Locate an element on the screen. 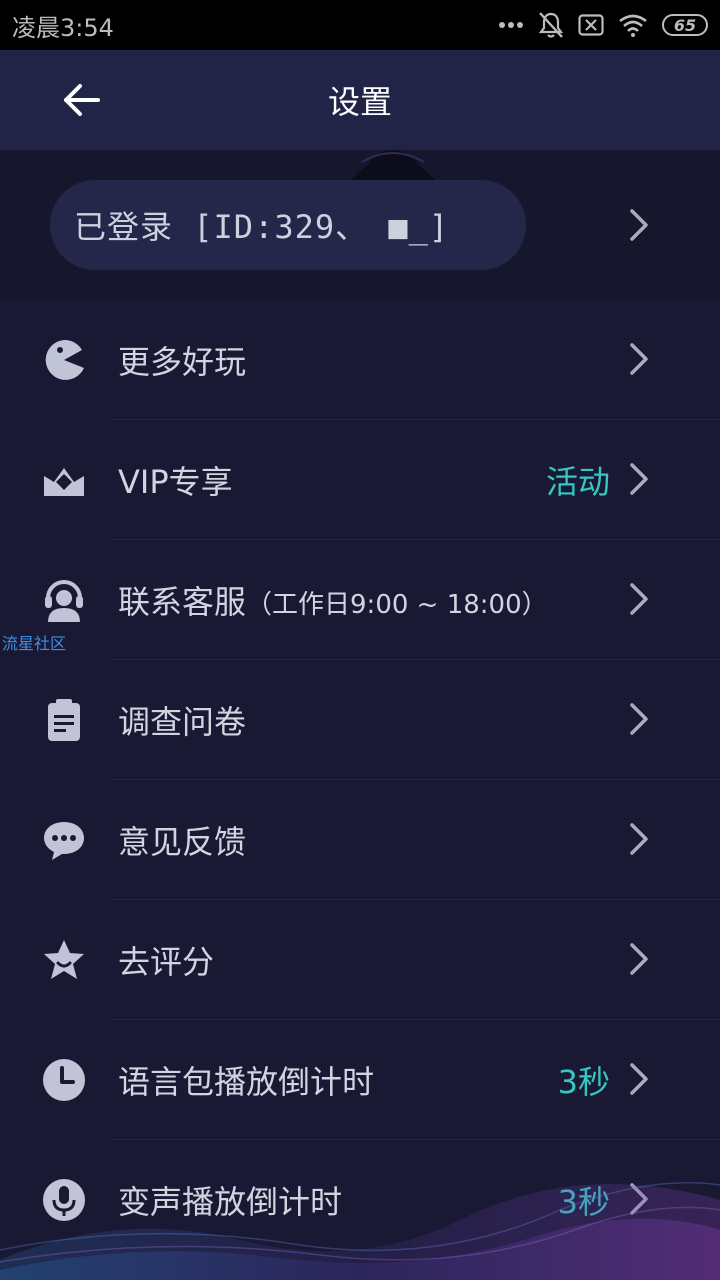  status-icons: 65 is located at coordinates (603, 25).